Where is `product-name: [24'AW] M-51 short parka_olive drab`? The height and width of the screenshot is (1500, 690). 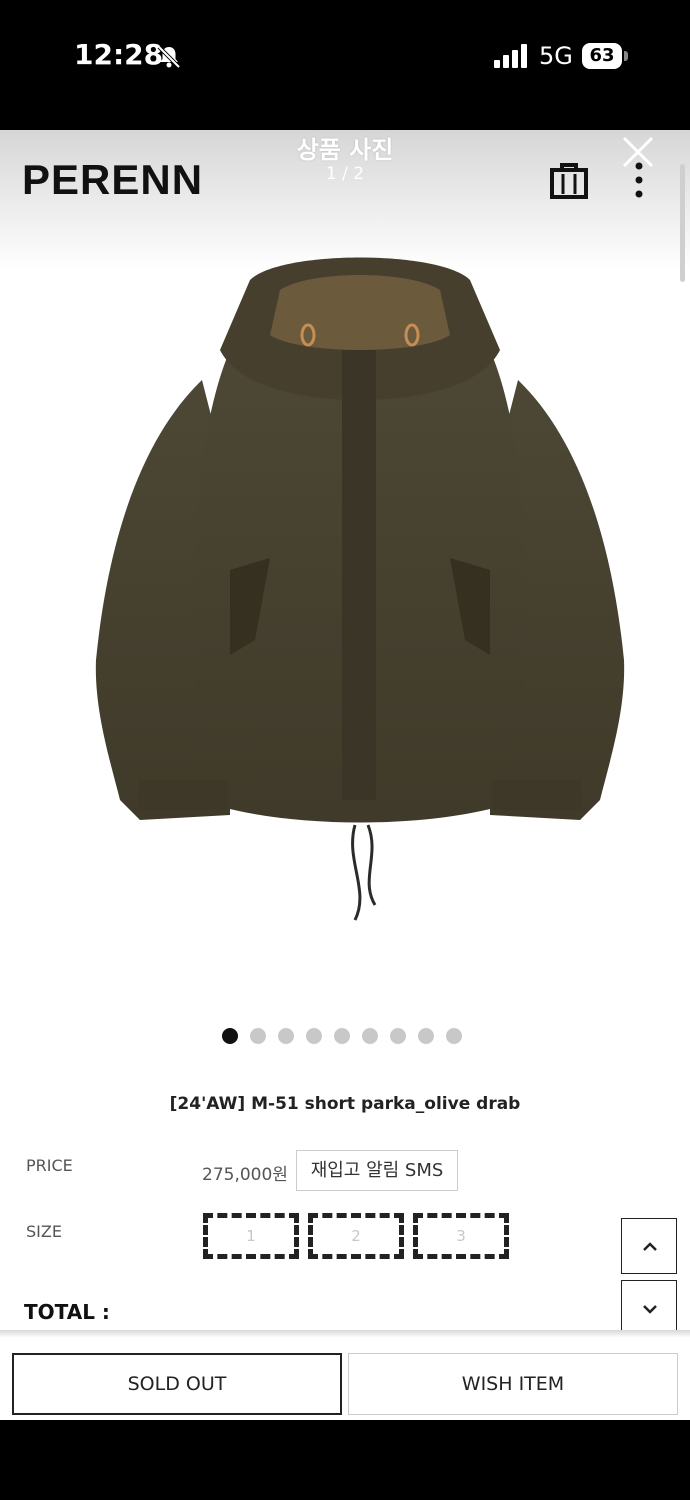 product-name: [24'AW] M-51 short parka_olive drab is located at coordinates (345, 1104).